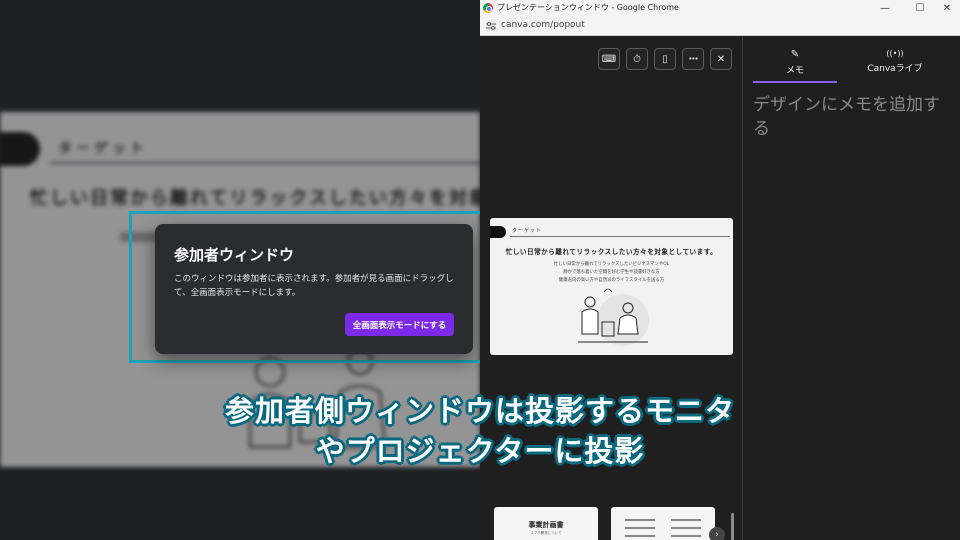 The image size is (960, 540). I want to click on close-window-button: ✕, so click(946, 8).